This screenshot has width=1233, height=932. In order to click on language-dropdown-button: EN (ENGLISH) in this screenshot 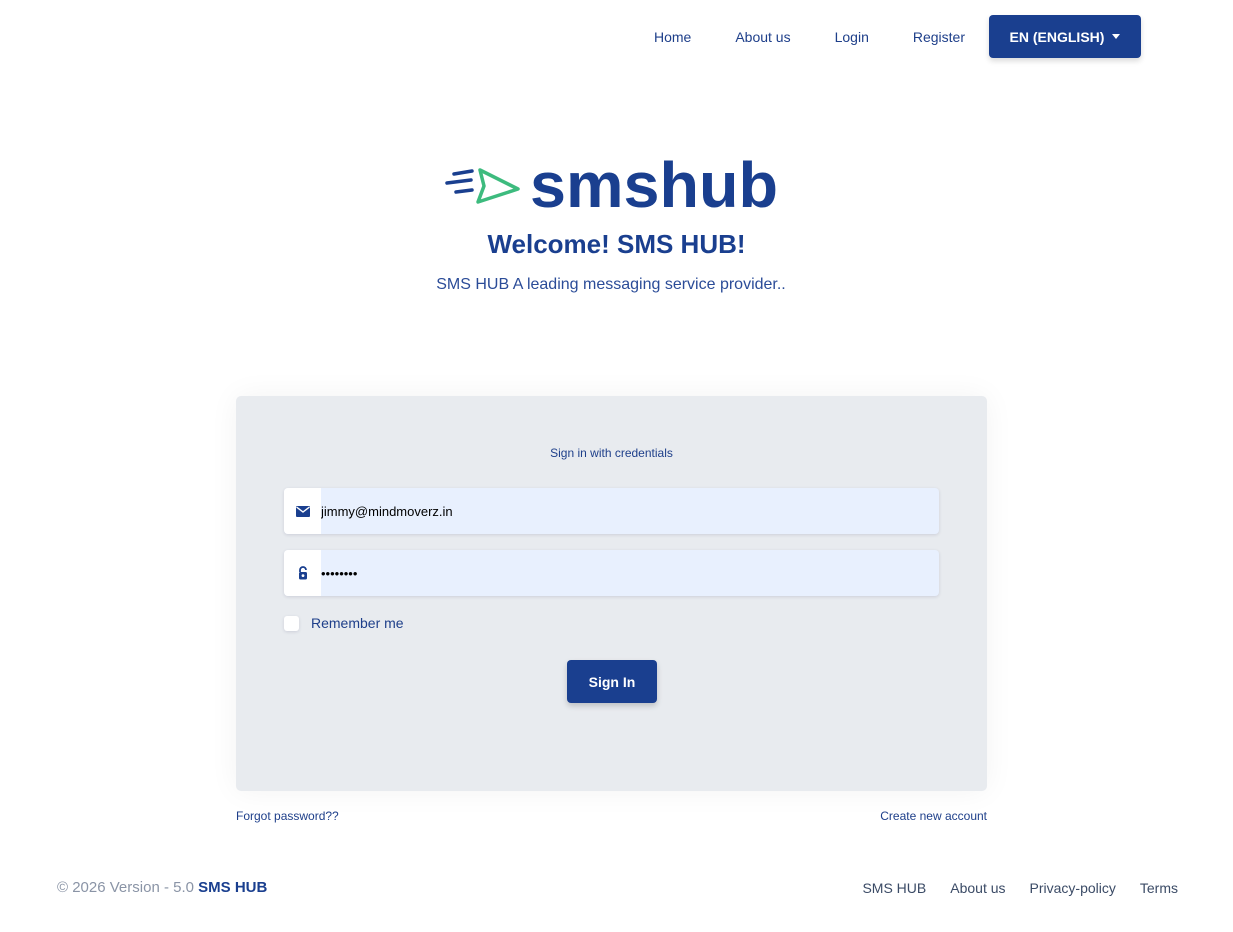, I will do `click(1065, 36)`.